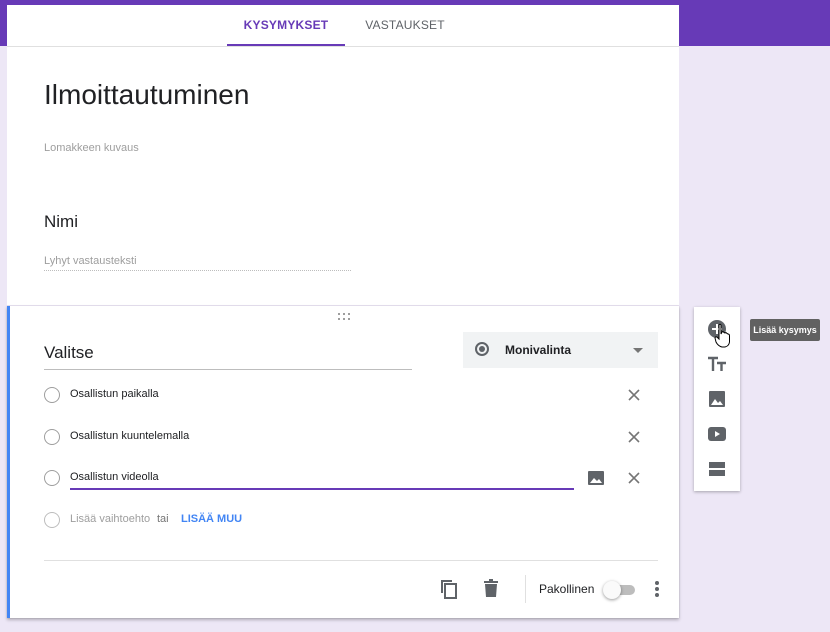 Image resolution: width=830 pixels, height=632 pixels. What do you see at coordinates (114, 394) in the screenshot?
I see `option-label: Osallistun paikalla` at bounding box center [114, 394].